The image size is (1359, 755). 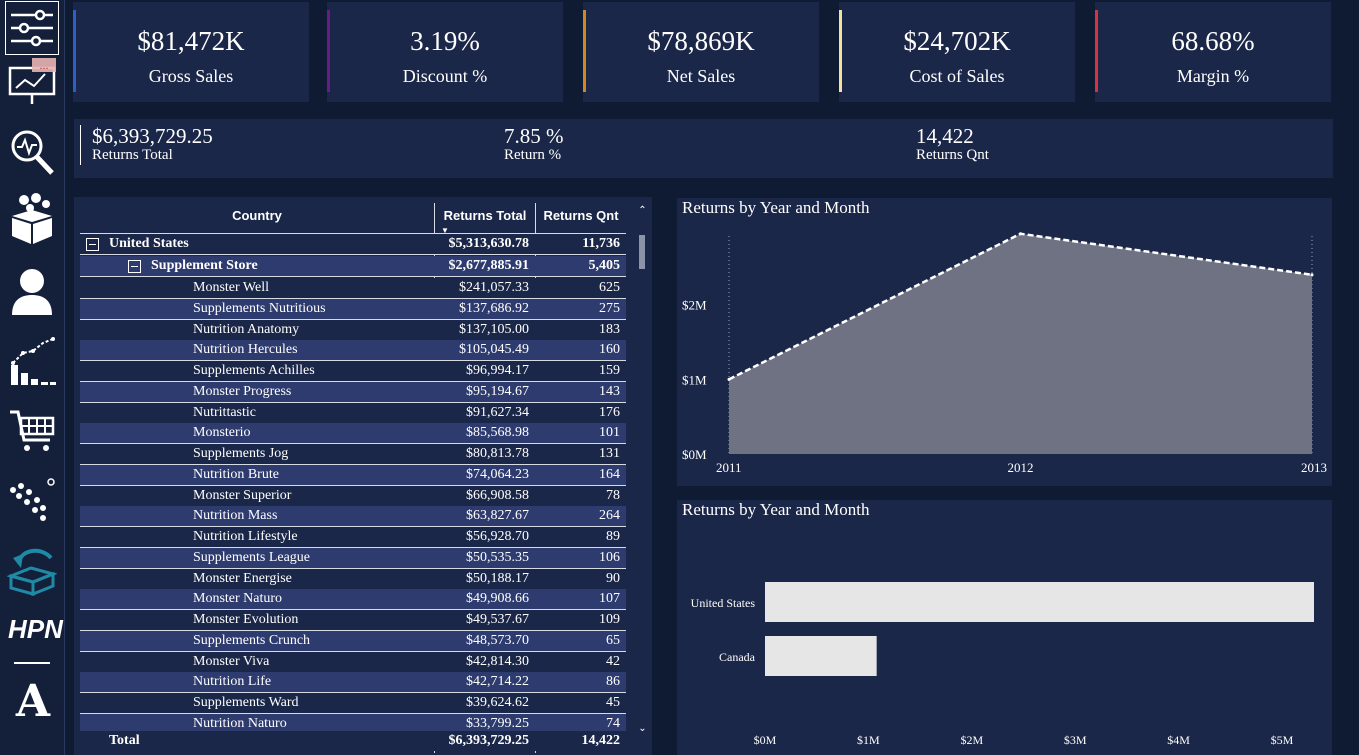 I want to click on row-returns-total: $50,188.17, so click(x=497, y=578).